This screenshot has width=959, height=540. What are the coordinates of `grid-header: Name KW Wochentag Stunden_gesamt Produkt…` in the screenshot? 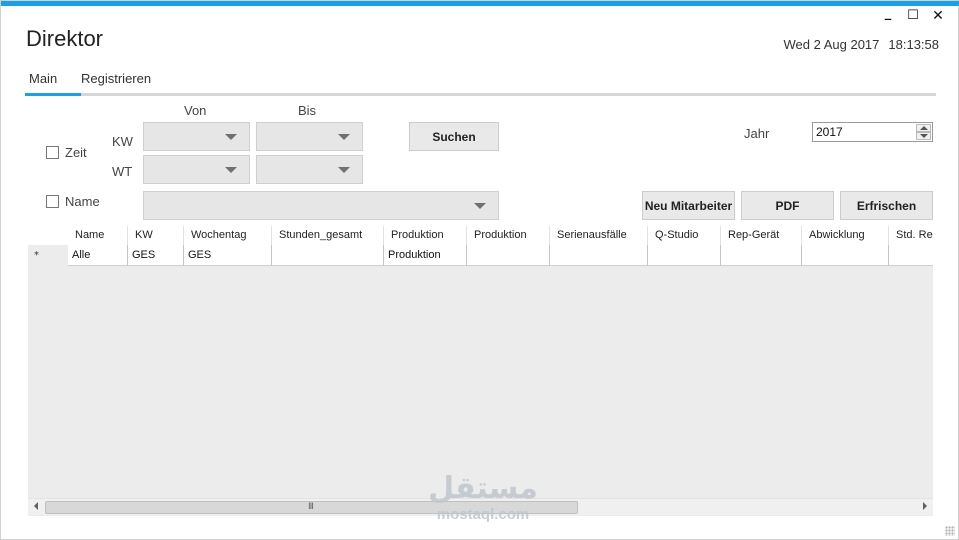 It's located at (480, 235).